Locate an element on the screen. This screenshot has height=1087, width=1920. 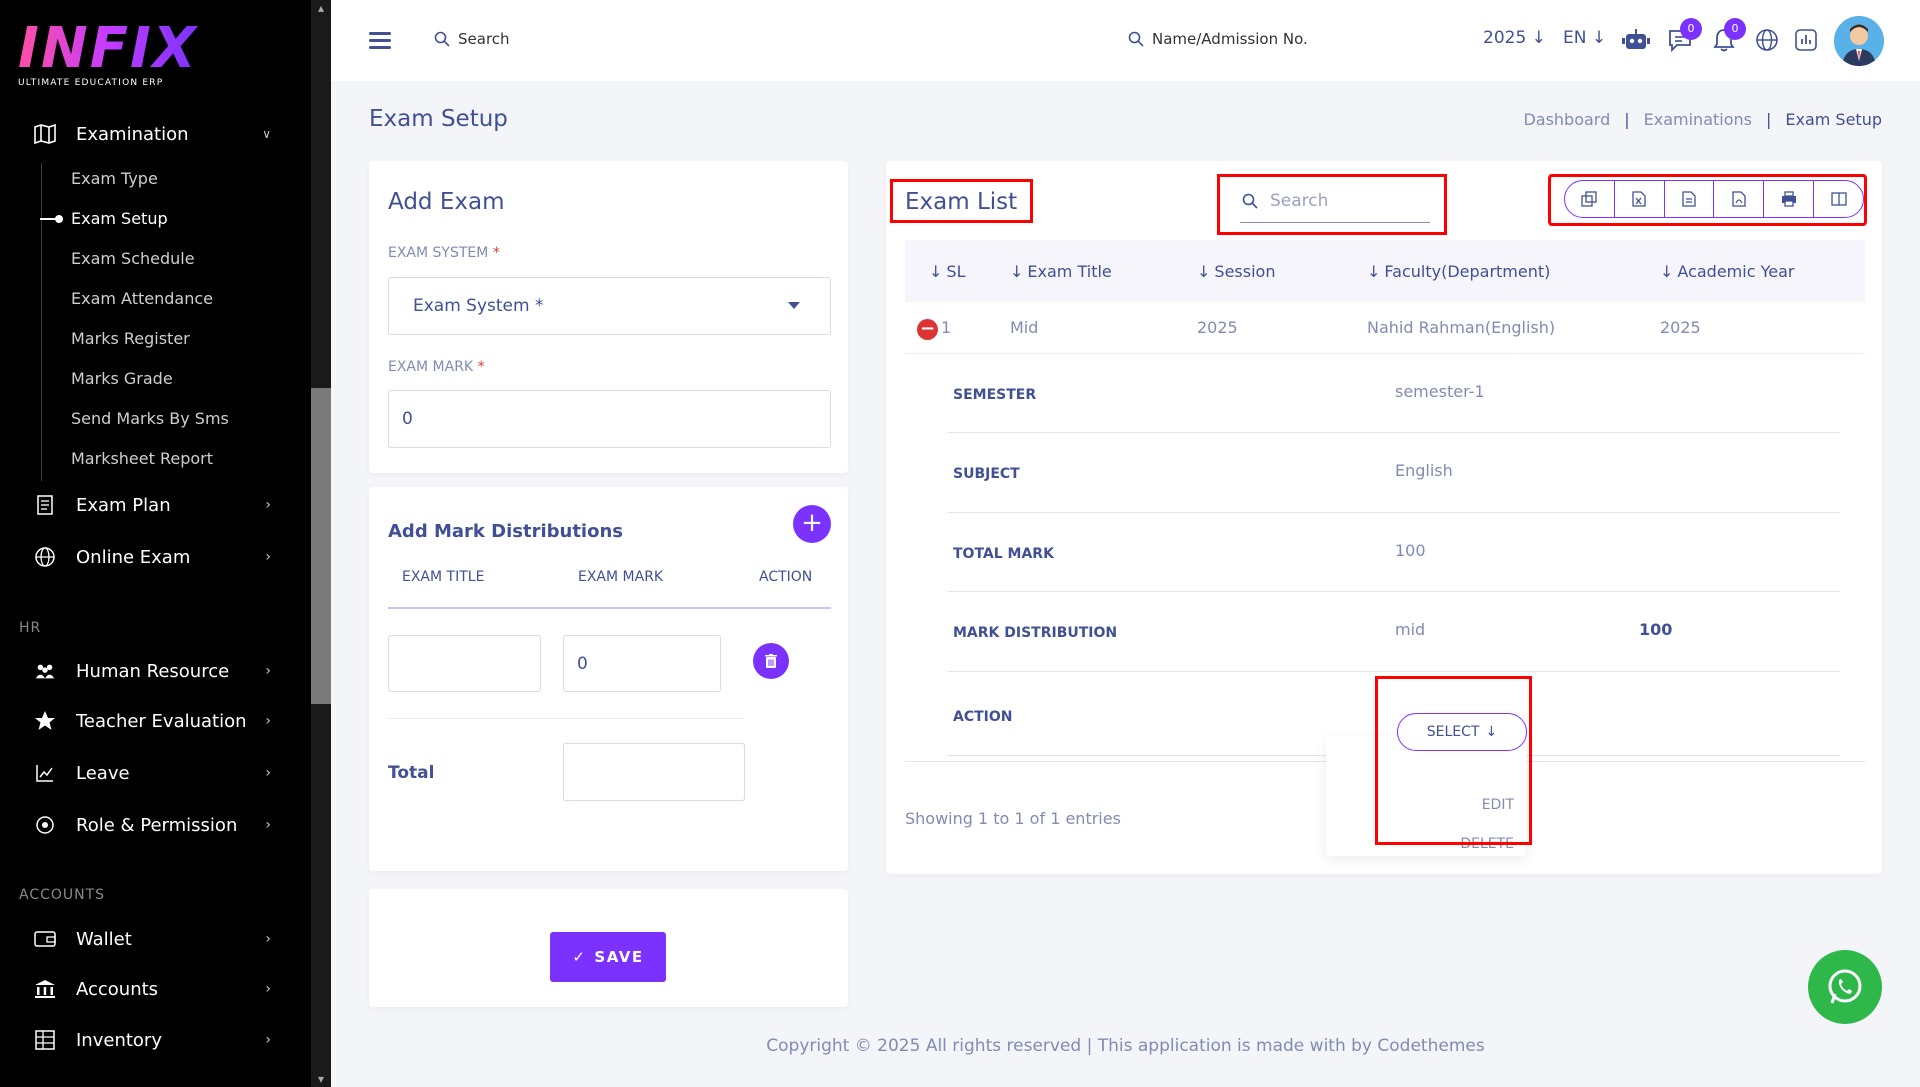
submenu-marks-register: Marks Register is located at coordinates (130, 339).